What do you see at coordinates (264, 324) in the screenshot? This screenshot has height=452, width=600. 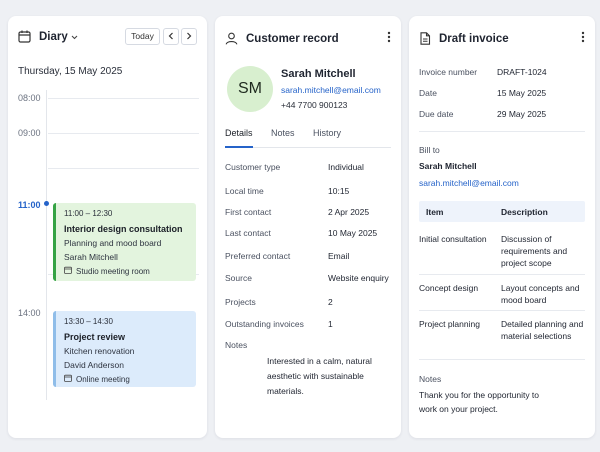 I see `field-label: Outstanding invoices` at bounding box center [264, 324].